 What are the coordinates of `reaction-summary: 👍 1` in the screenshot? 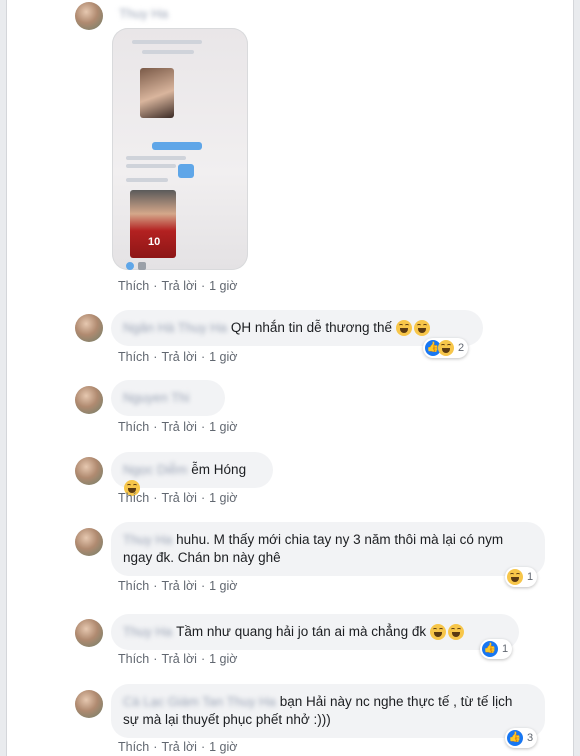 It's located at (496, 649).